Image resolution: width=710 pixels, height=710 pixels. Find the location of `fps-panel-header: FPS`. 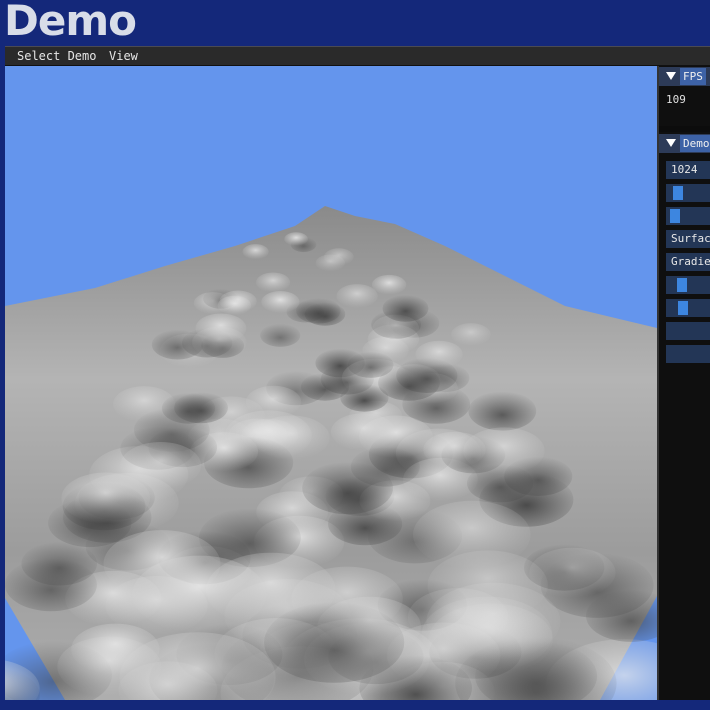

fps-panel-header: FPS is located at coordinates (684, 76).